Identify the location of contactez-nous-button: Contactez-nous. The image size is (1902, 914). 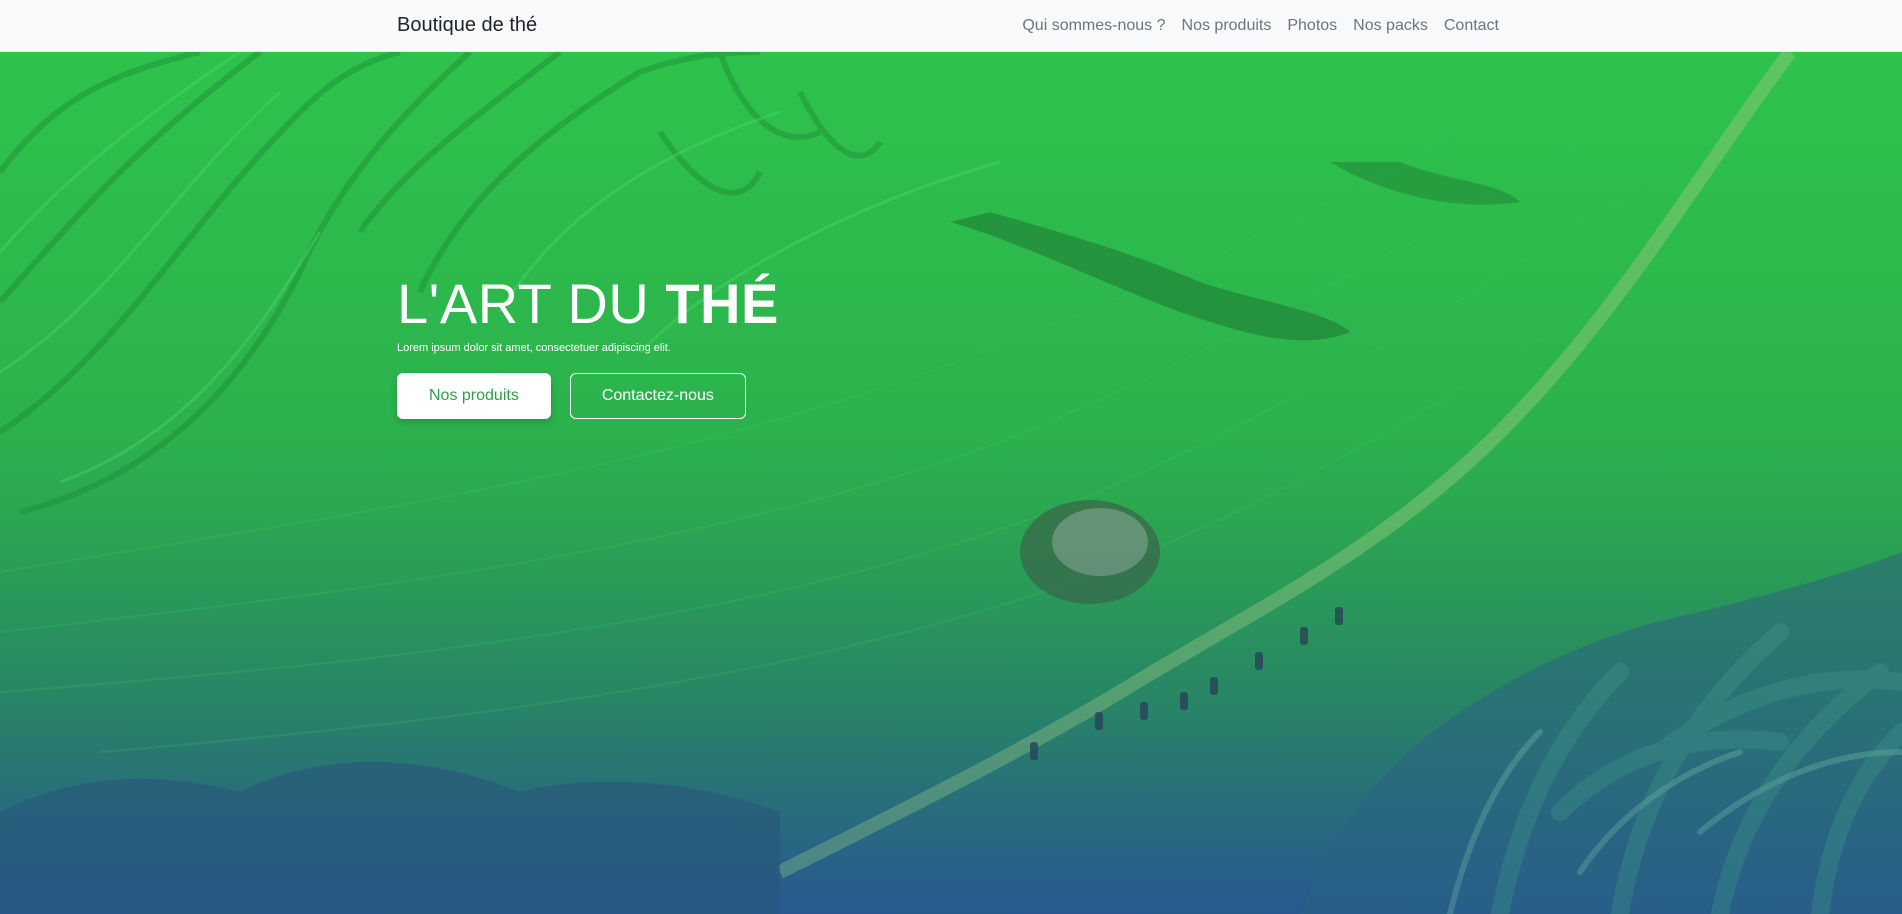
(657, 396).